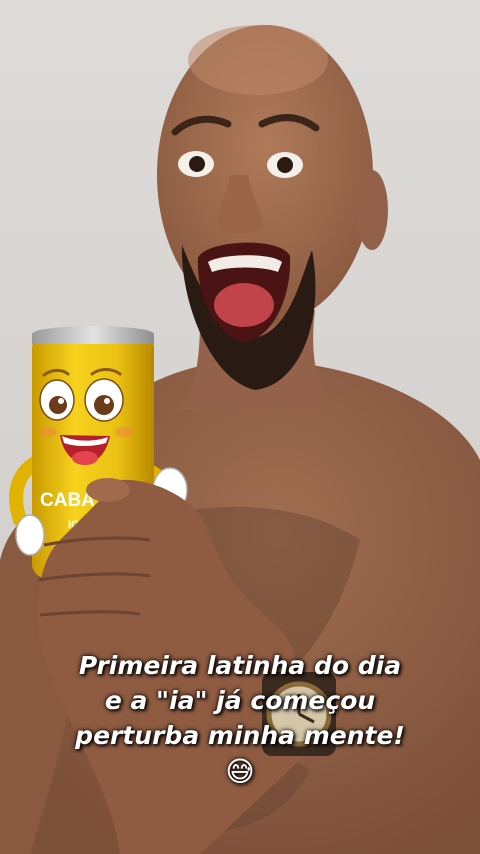 Image resolution: width=480 pixels, height=854 pixels. I want to click on caption-line-1: Primeira latinha do dia, so click(240, 665).